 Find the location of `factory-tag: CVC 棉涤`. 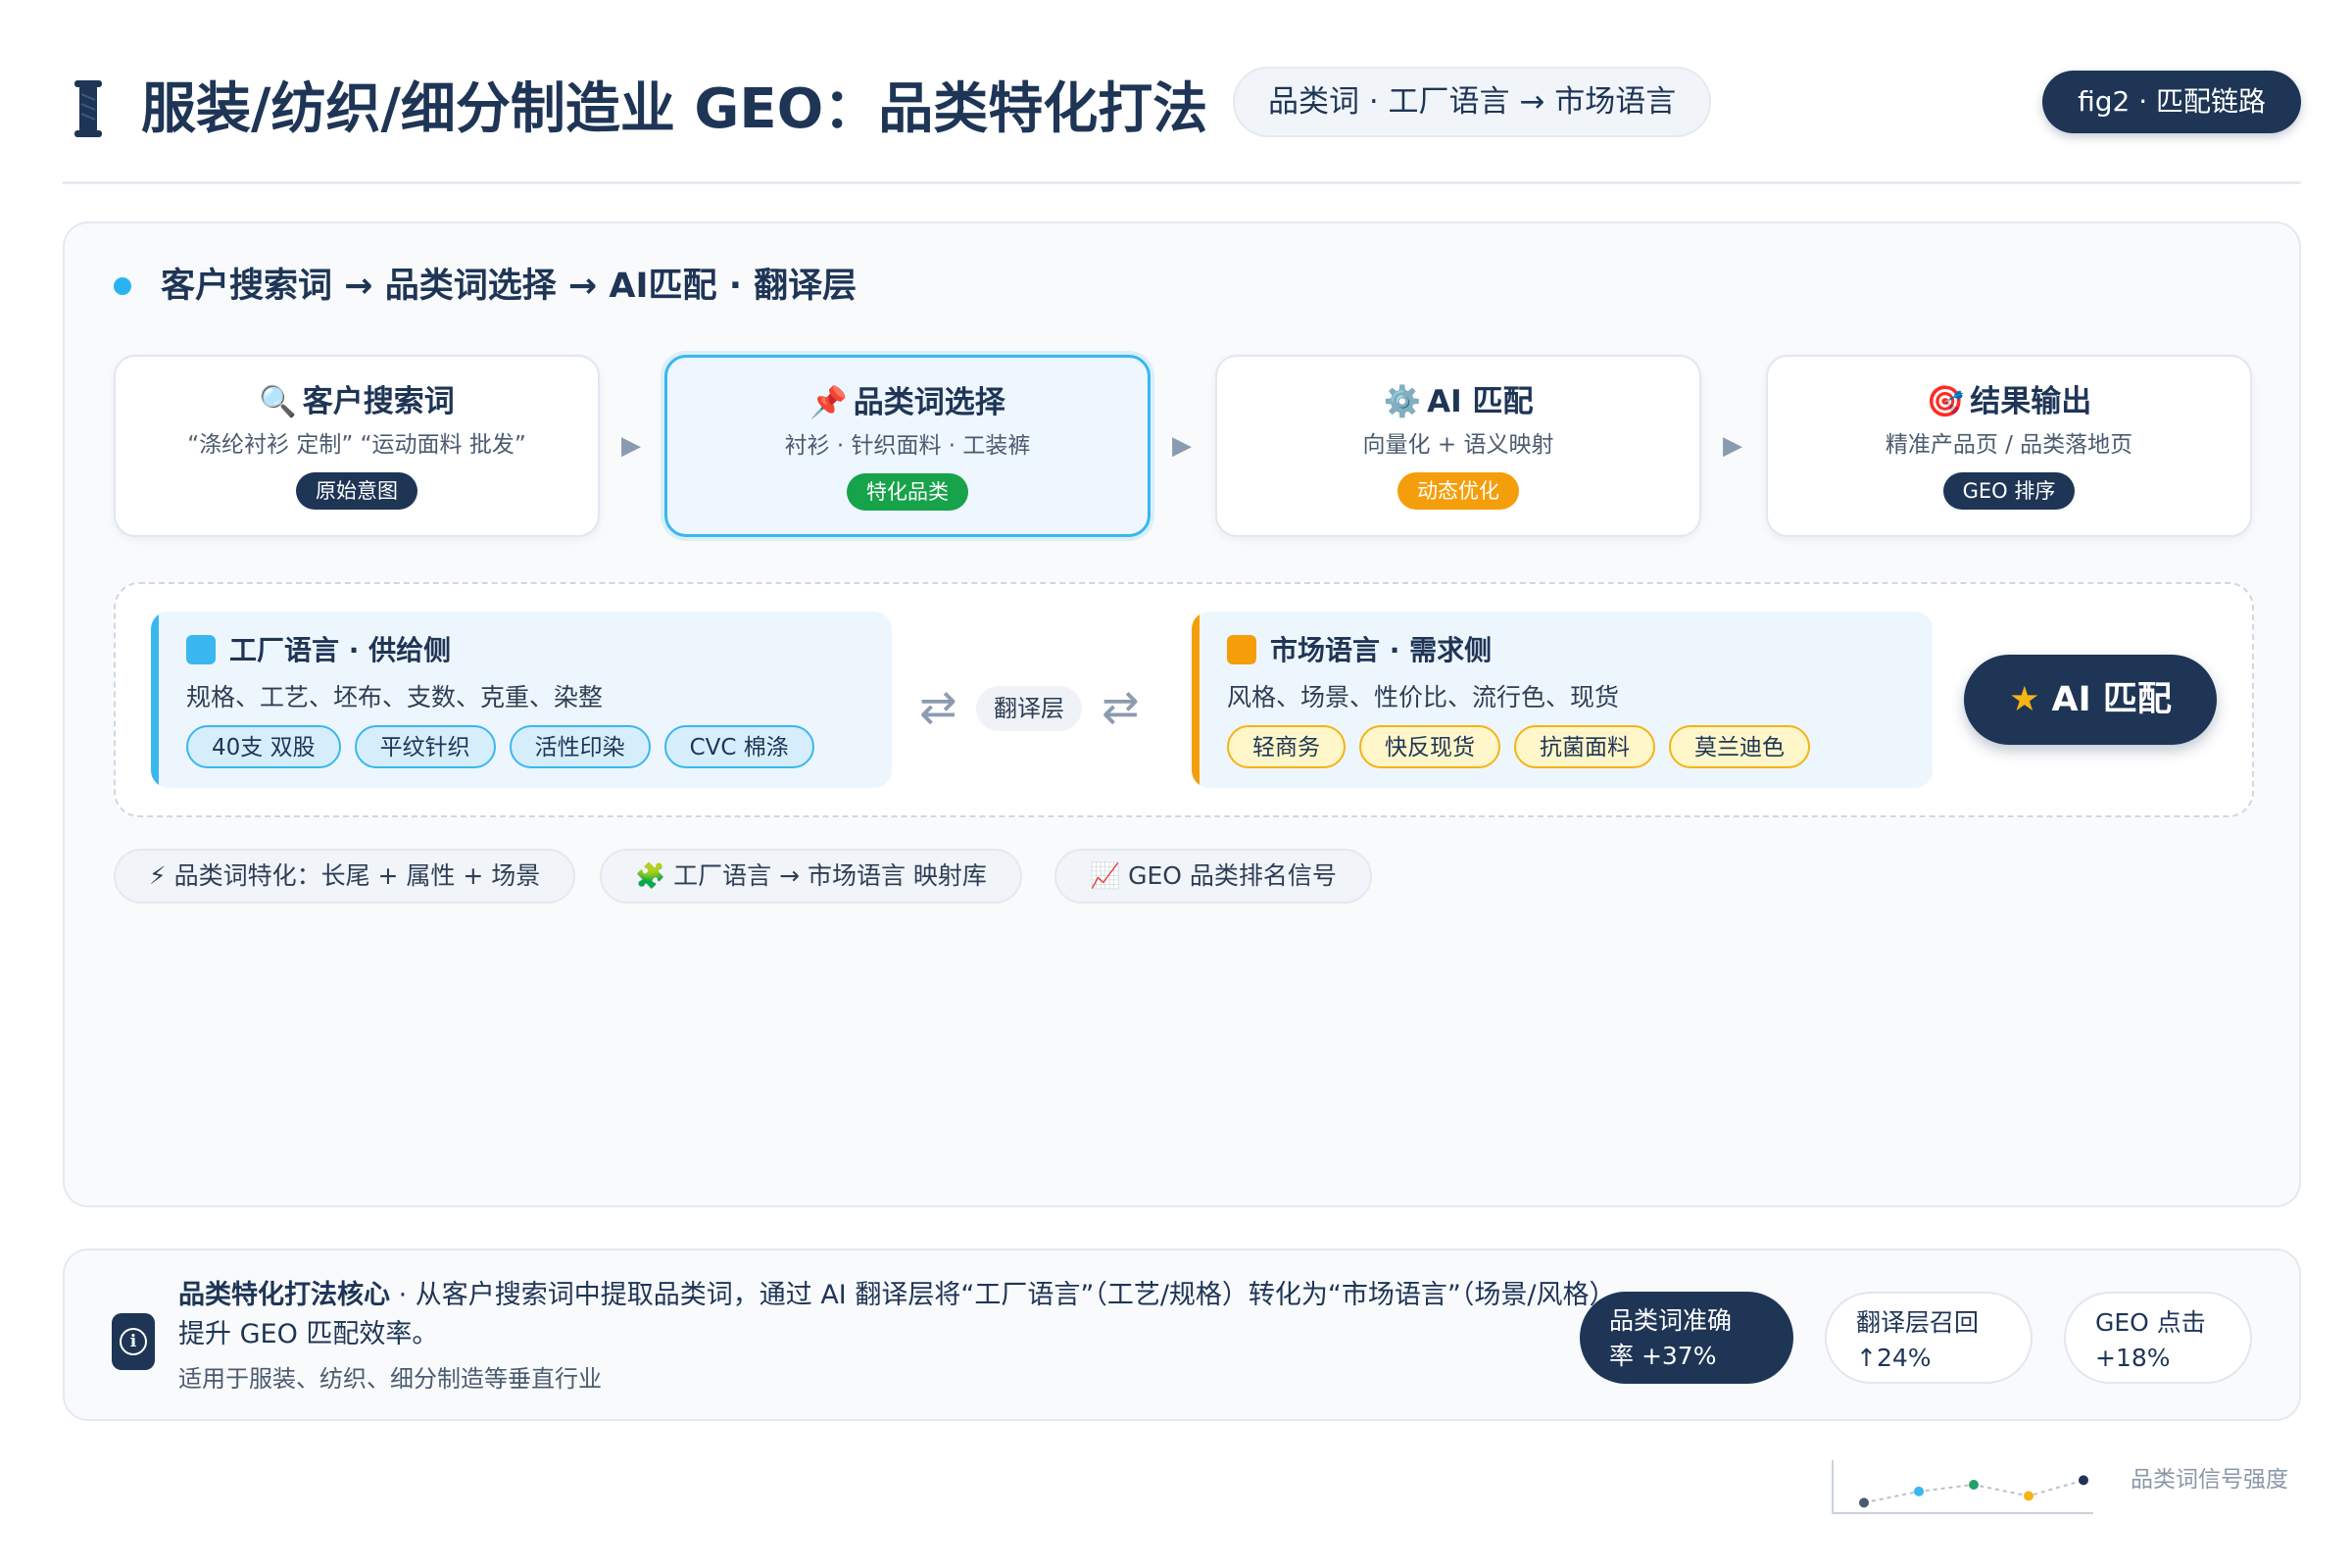

factory-tag: CVC 棉涤 is located at coordinates (738, 746).